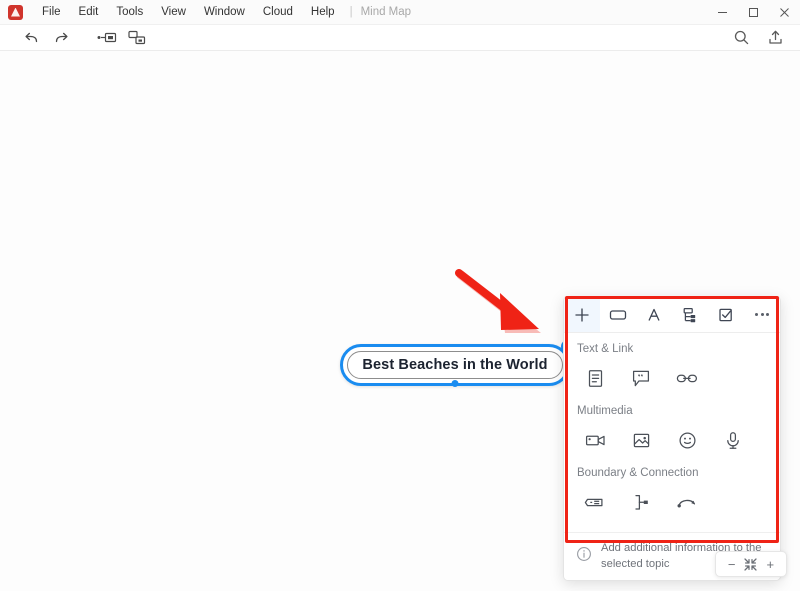 The image size is (800, 591). I want to click on redo-icon, so click(61, 38).